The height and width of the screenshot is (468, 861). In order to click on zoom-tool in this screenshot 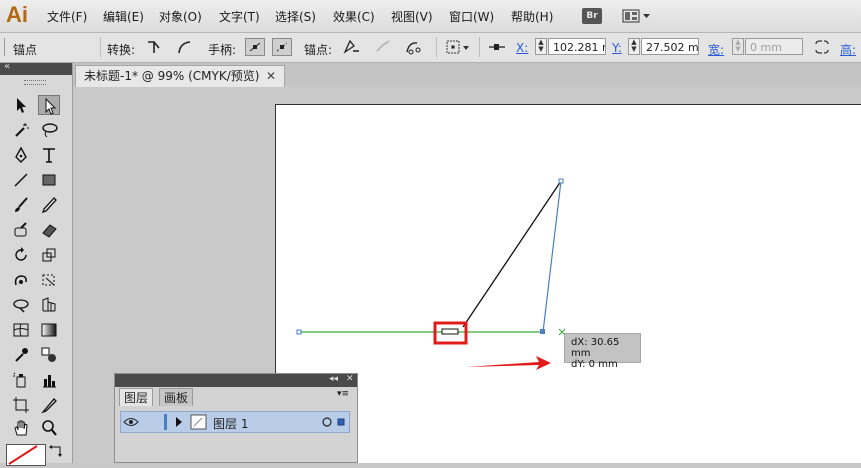, I will do `click(49, 428)`.